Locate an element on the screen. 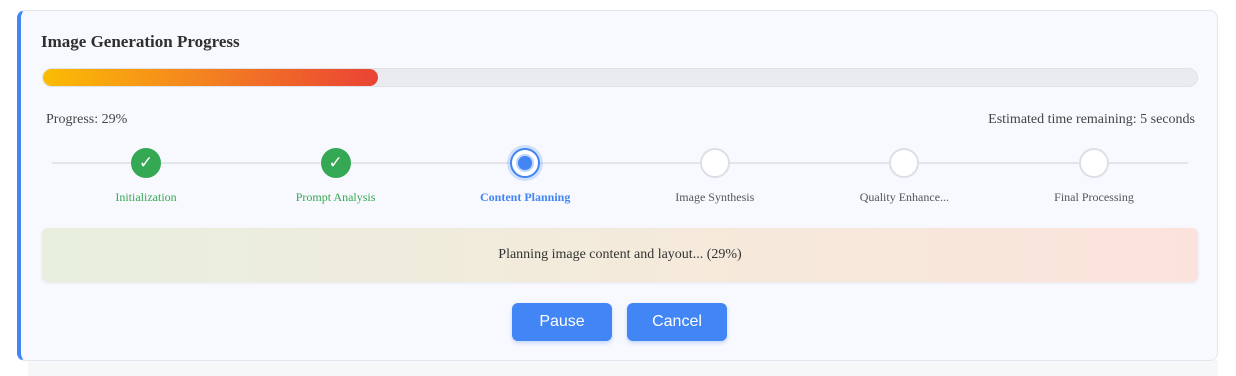 This screenshot has height=376, width=1236. page-background is located at coordinates (623, 368).